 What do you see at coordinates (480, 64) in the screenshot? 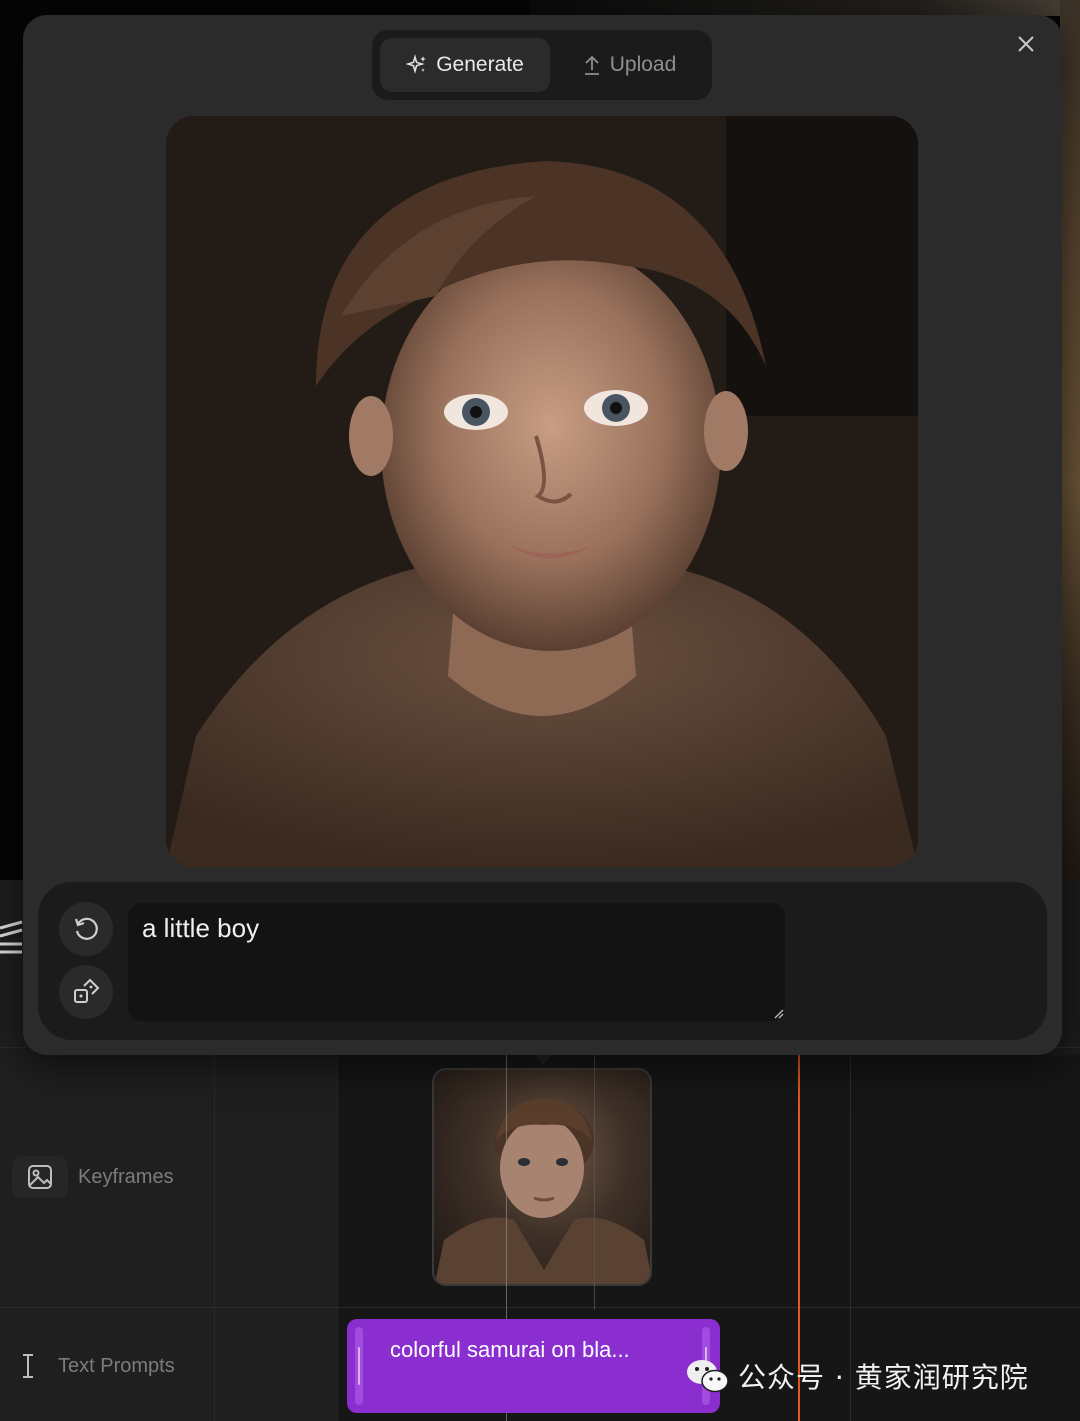
I see `tab-label: Generate` at bounding box center [480, 64].